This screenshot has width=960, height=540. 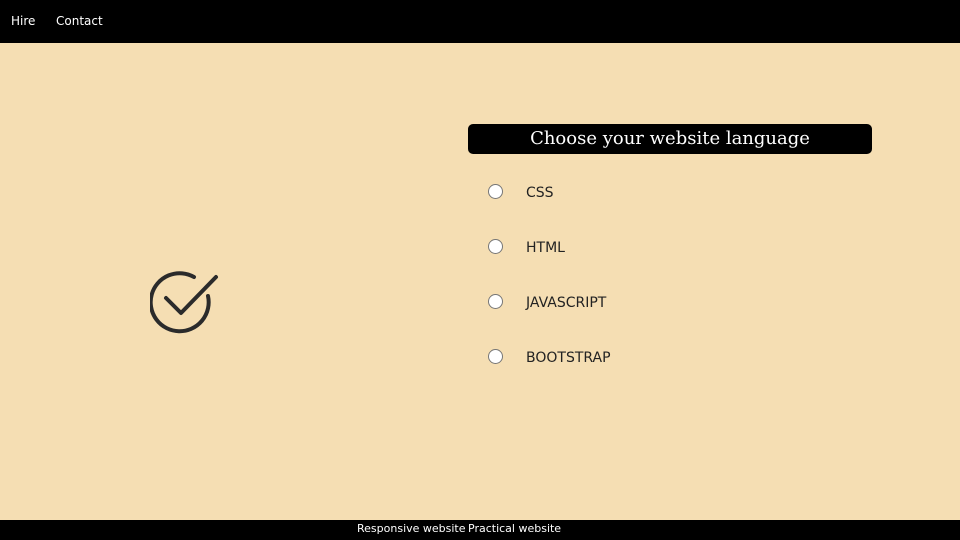 I want to click on option-label: JAVASCRIPT, so click(x=566, y=303).